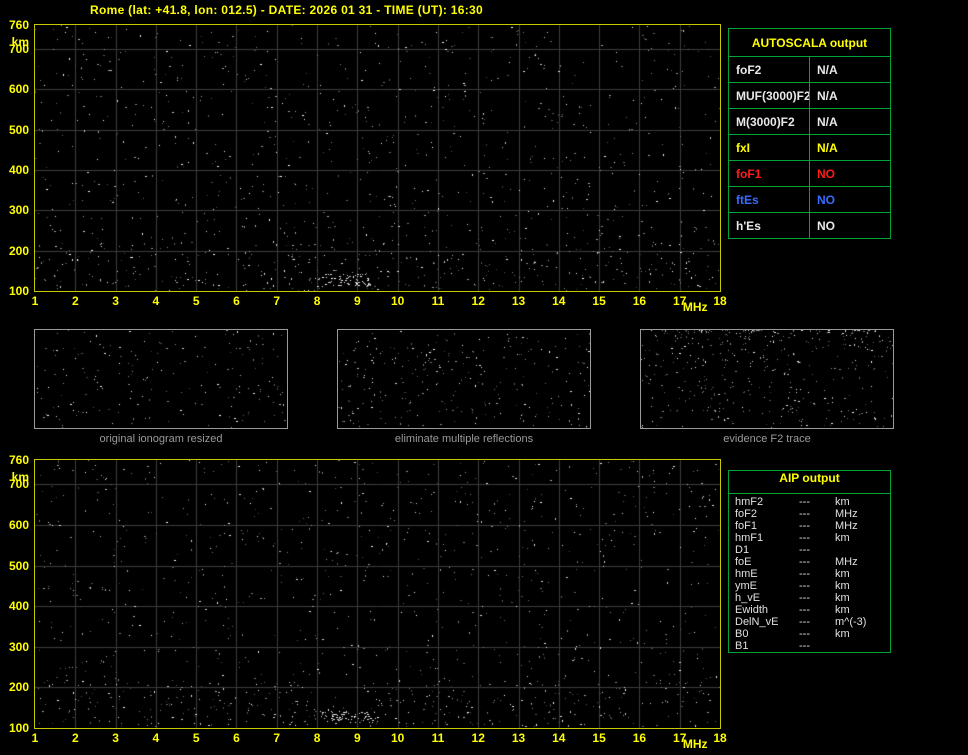  I want to click on x-tick-label: 15, so click(599, 301).